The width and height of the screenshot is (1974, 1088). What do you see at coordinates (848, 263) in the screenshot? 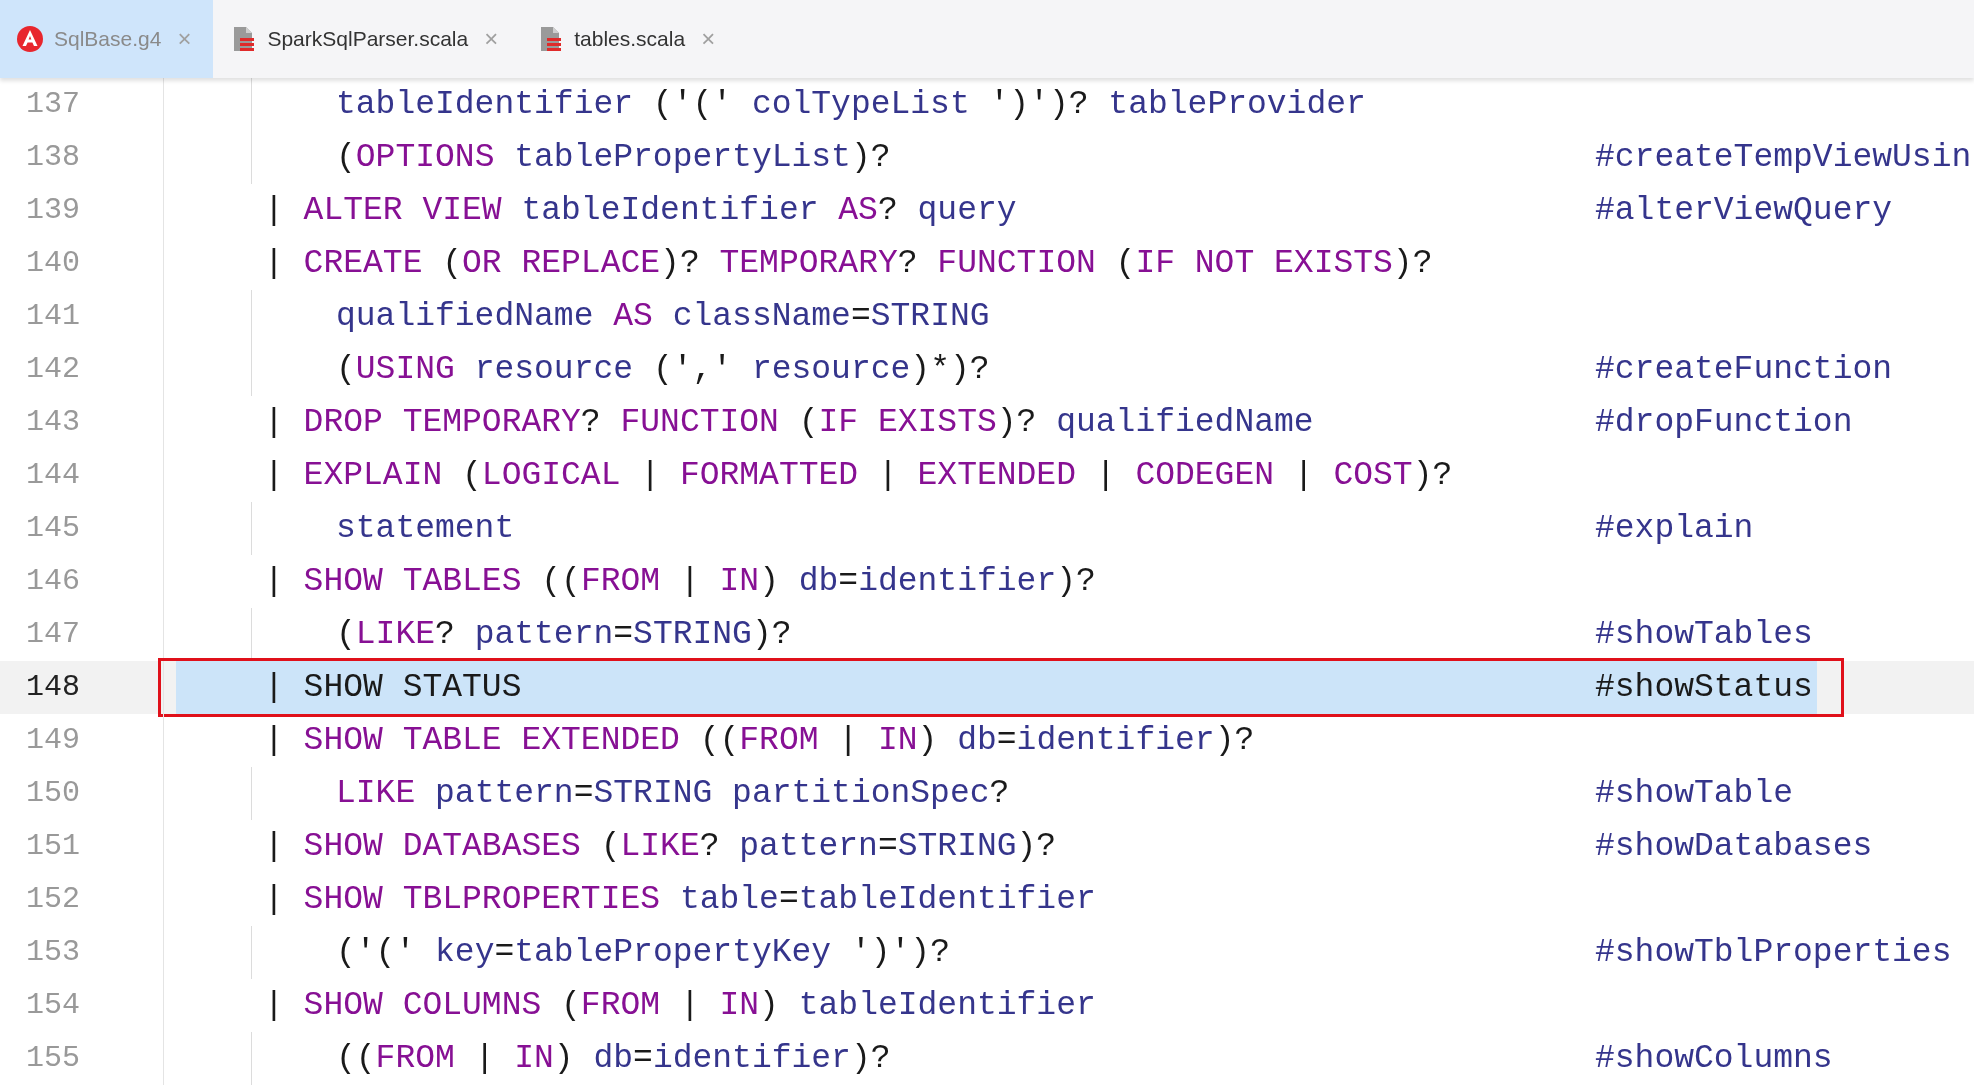
I see `code-text: | CREATE (OR REPLACE)? TEMPORARY? FUNCTION (IF NOT EXISTS)?` at bounding box center [848, 263].